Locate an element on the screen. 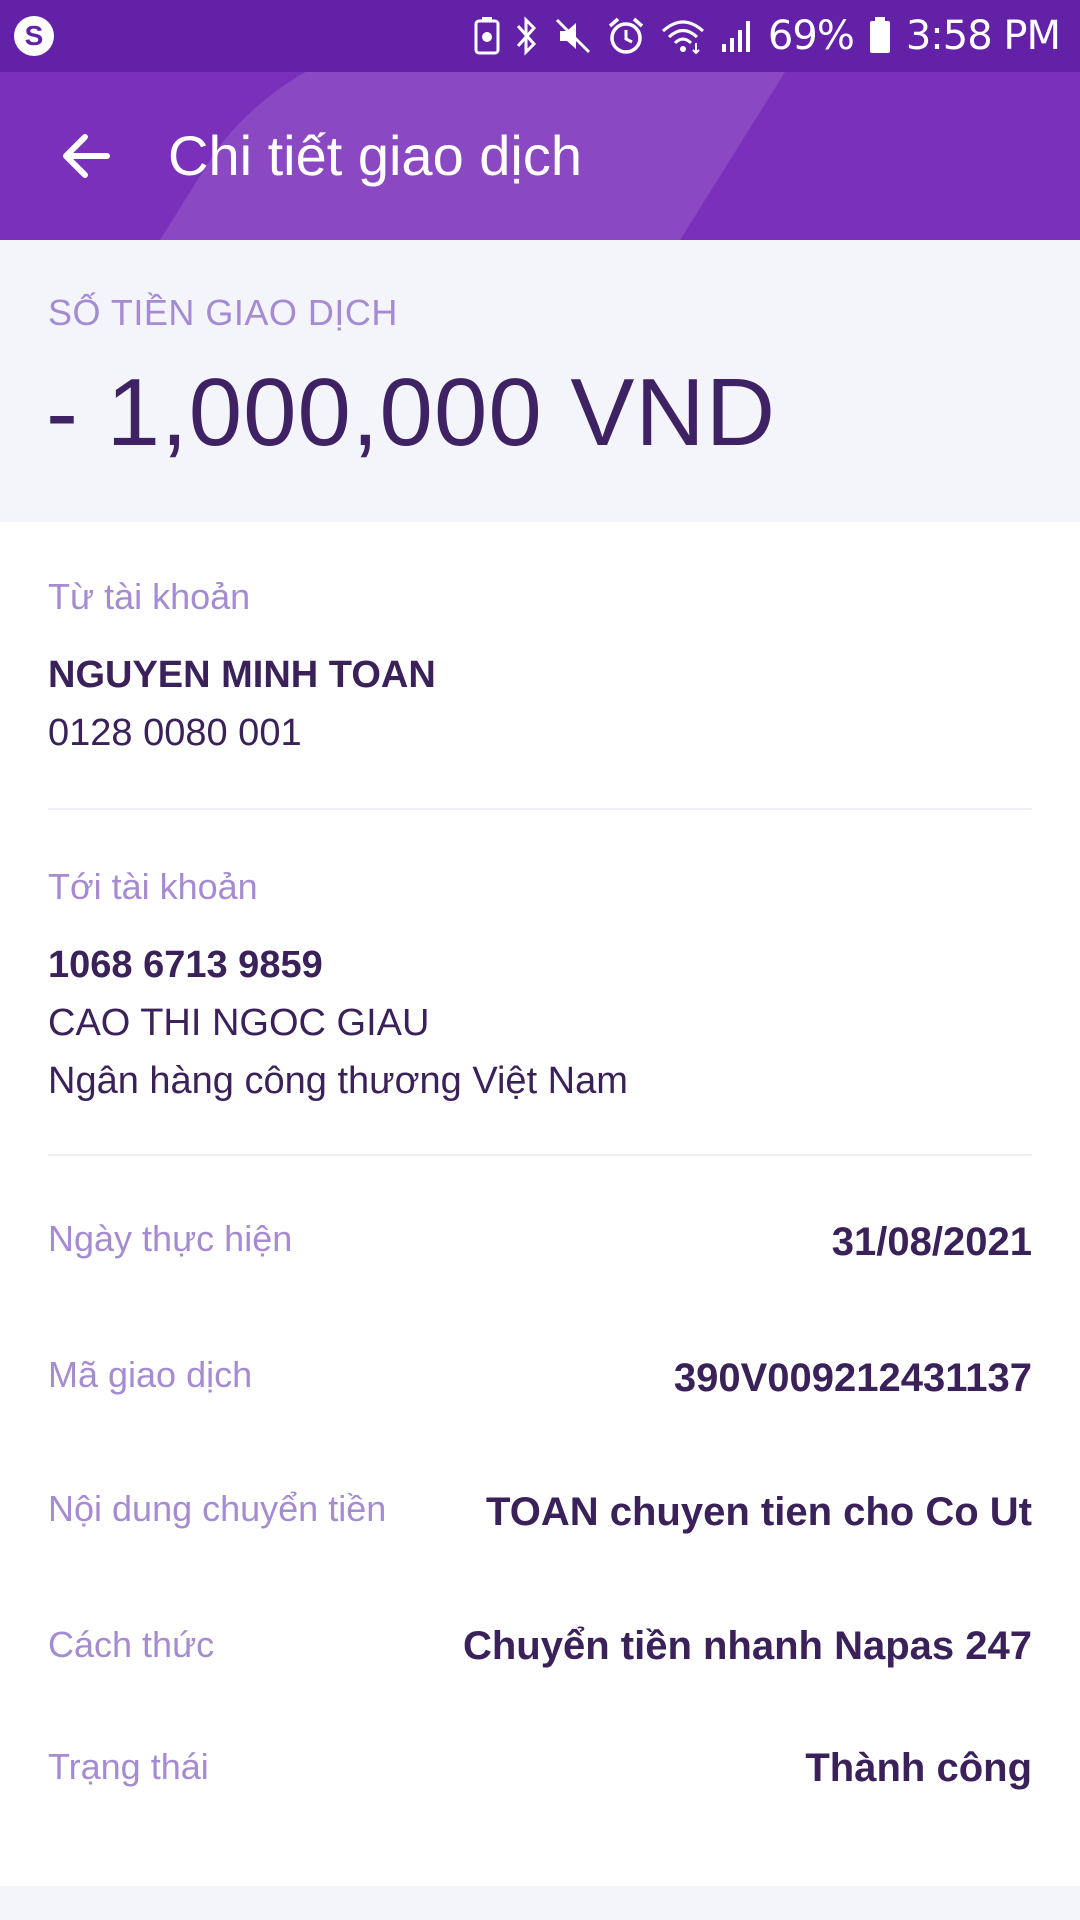 Image resolution: width=1080 pixels, height=1920 pixels. from-account-label: Từ tài khoản is located at coordinates (149, 596).